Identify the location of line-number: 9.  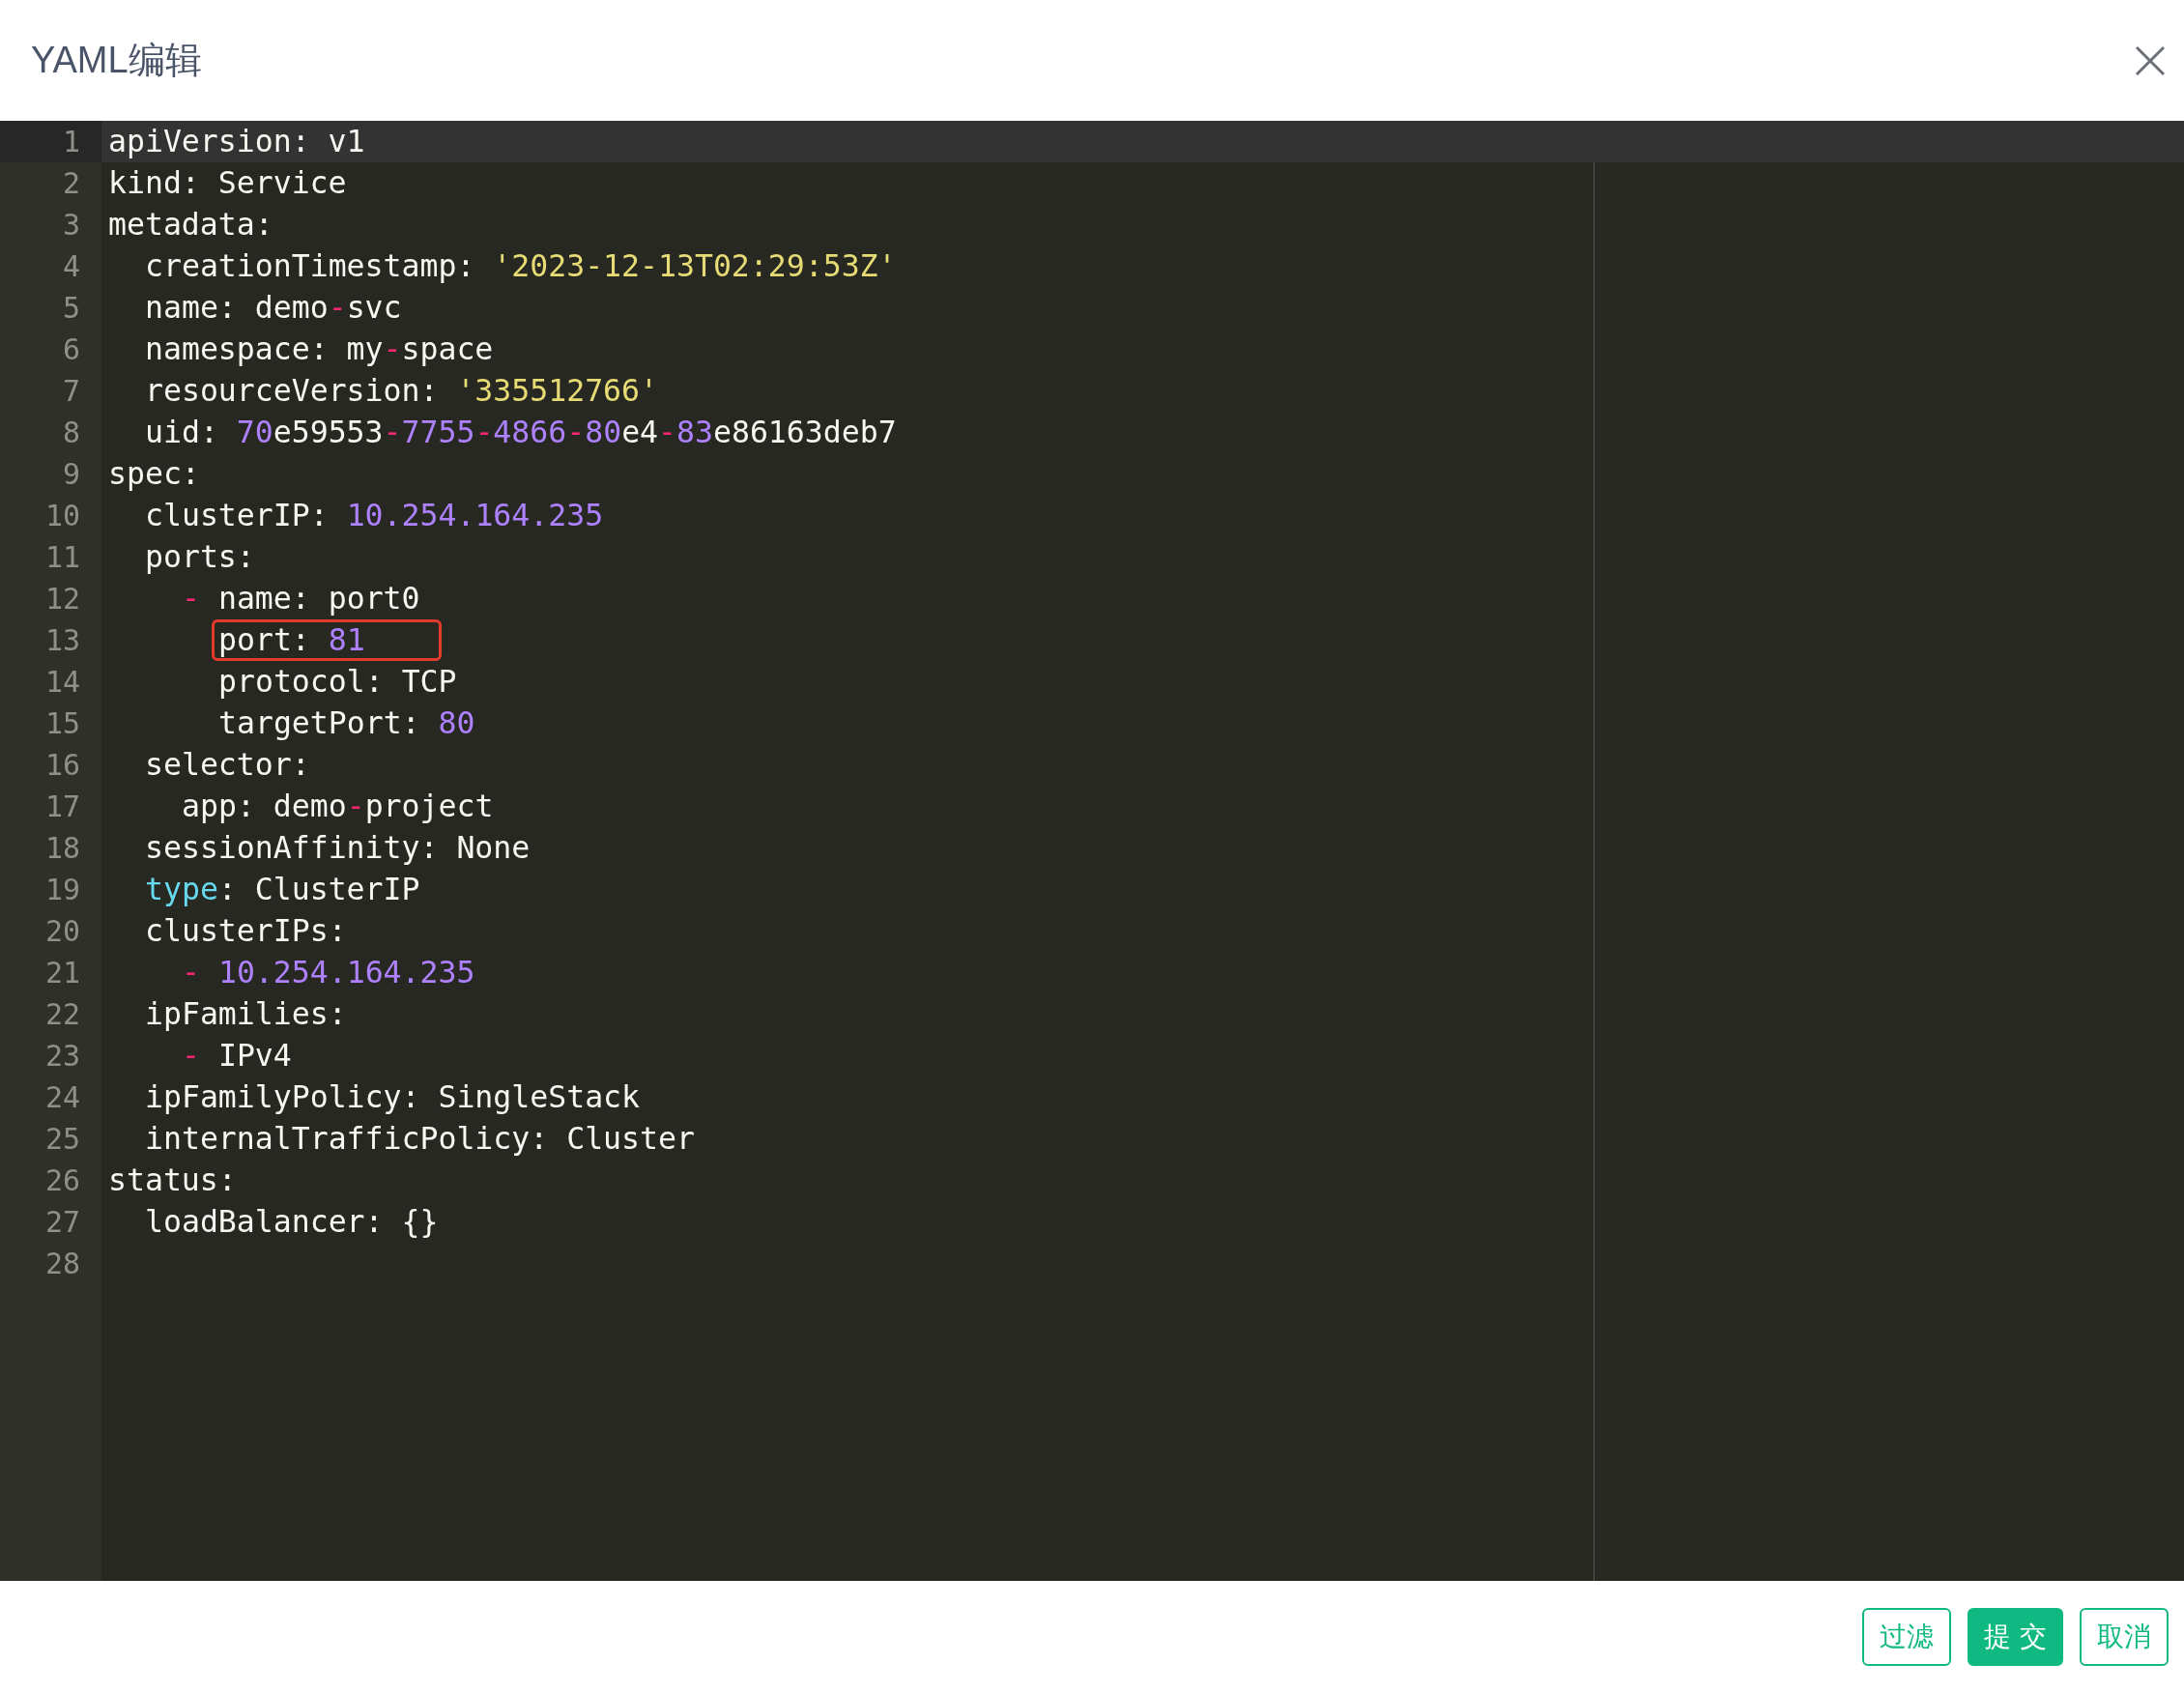
(71, 474).